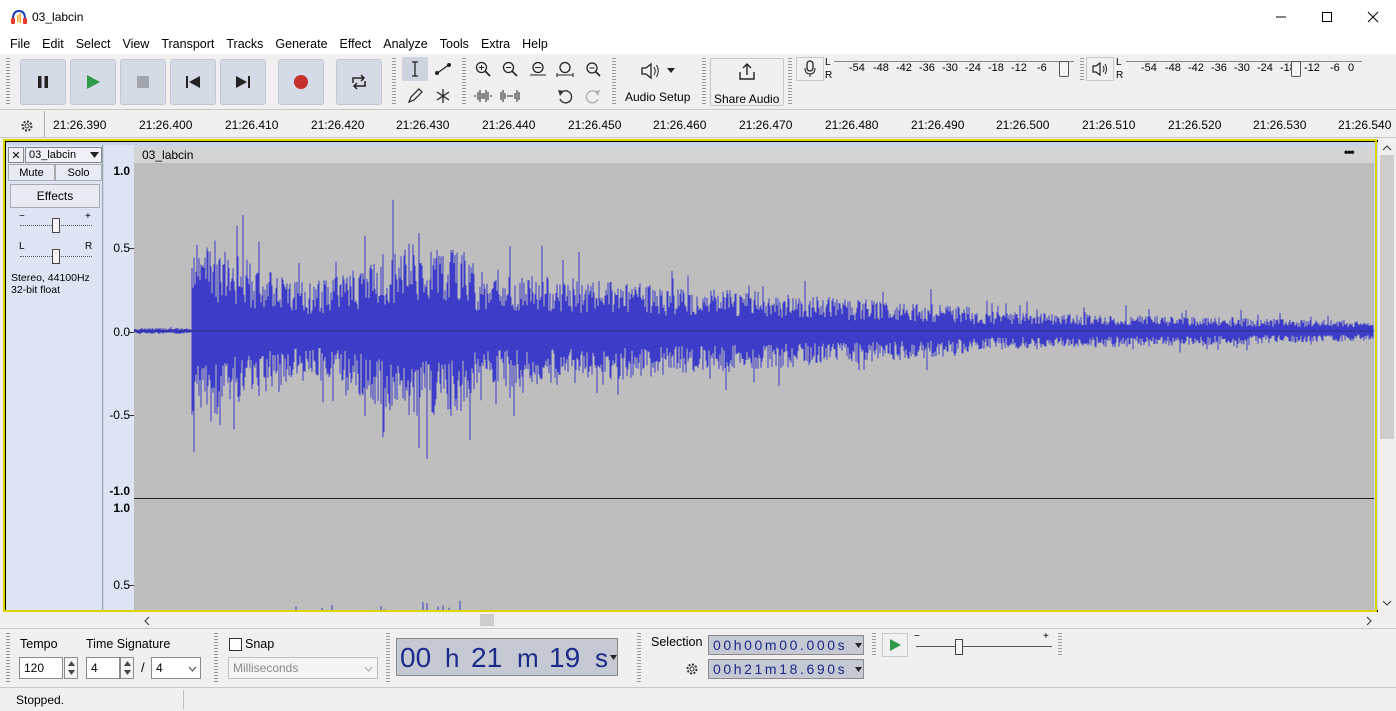 The height and width of the screenshot is (711, 1396). I want to click on play-level-slider, so click(1296, 69).